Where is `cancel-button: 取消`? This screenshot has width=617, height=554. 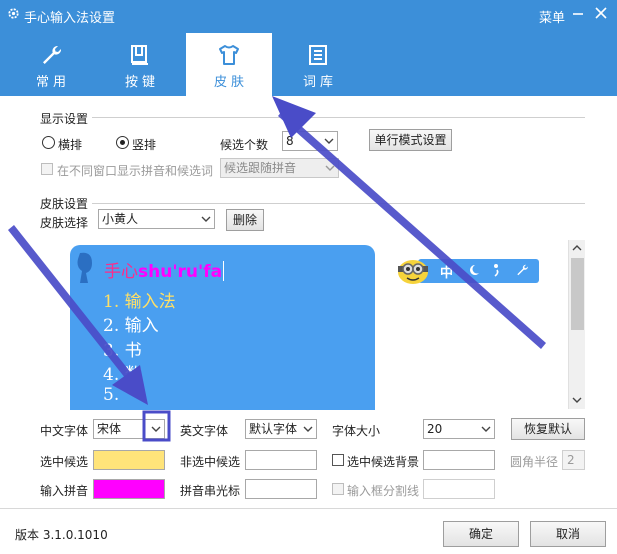 cancel-button: 取消 is located at coordinates (568, 534).